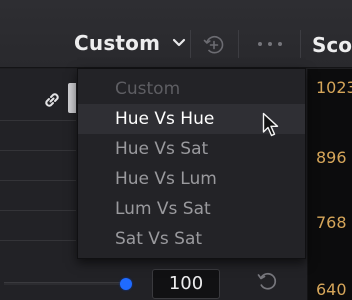 This screenshot has height=300, width=352. I want to click on menu-item-sat-vs-sat: Sat Vs Sat, so click(191, 239).